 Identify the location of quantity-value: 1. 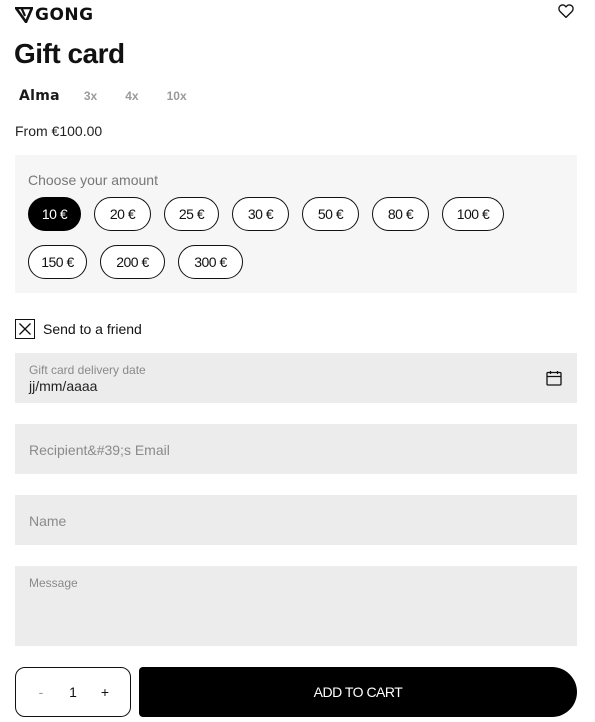
(73, 692).